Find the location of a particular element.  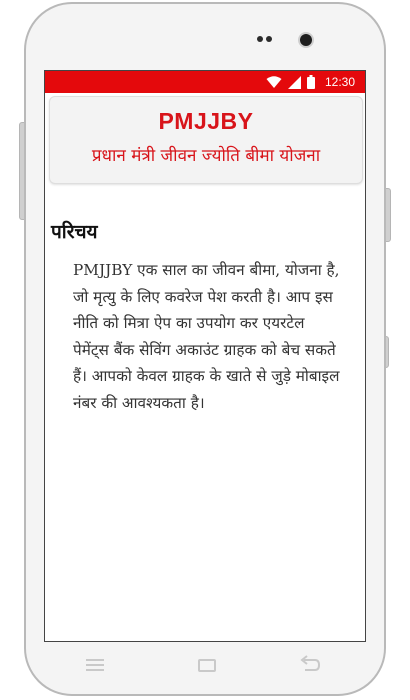

speaker-icon is located at coordinates (264, 39).